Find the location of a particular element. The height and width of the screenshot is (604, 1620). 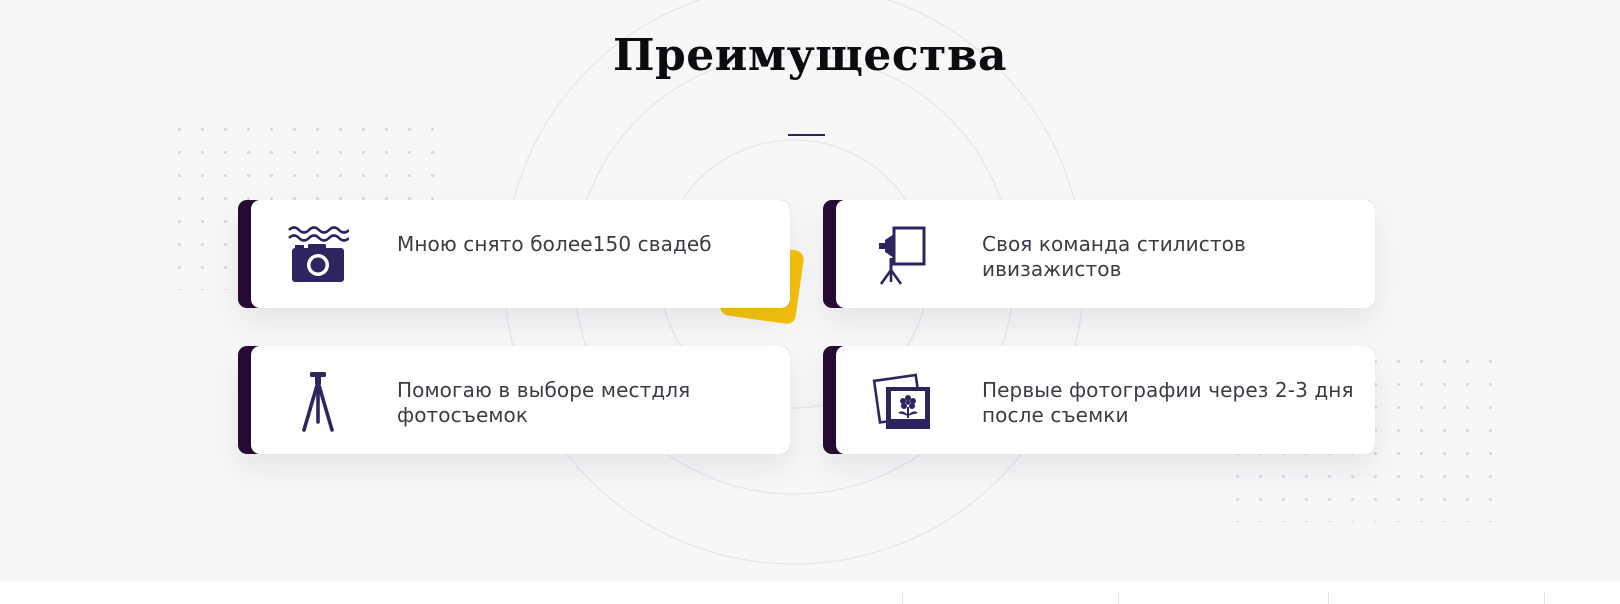

advantage-card-body: Помогаю в выборе местдля фотосъемок is located at coordinates (520, 400).